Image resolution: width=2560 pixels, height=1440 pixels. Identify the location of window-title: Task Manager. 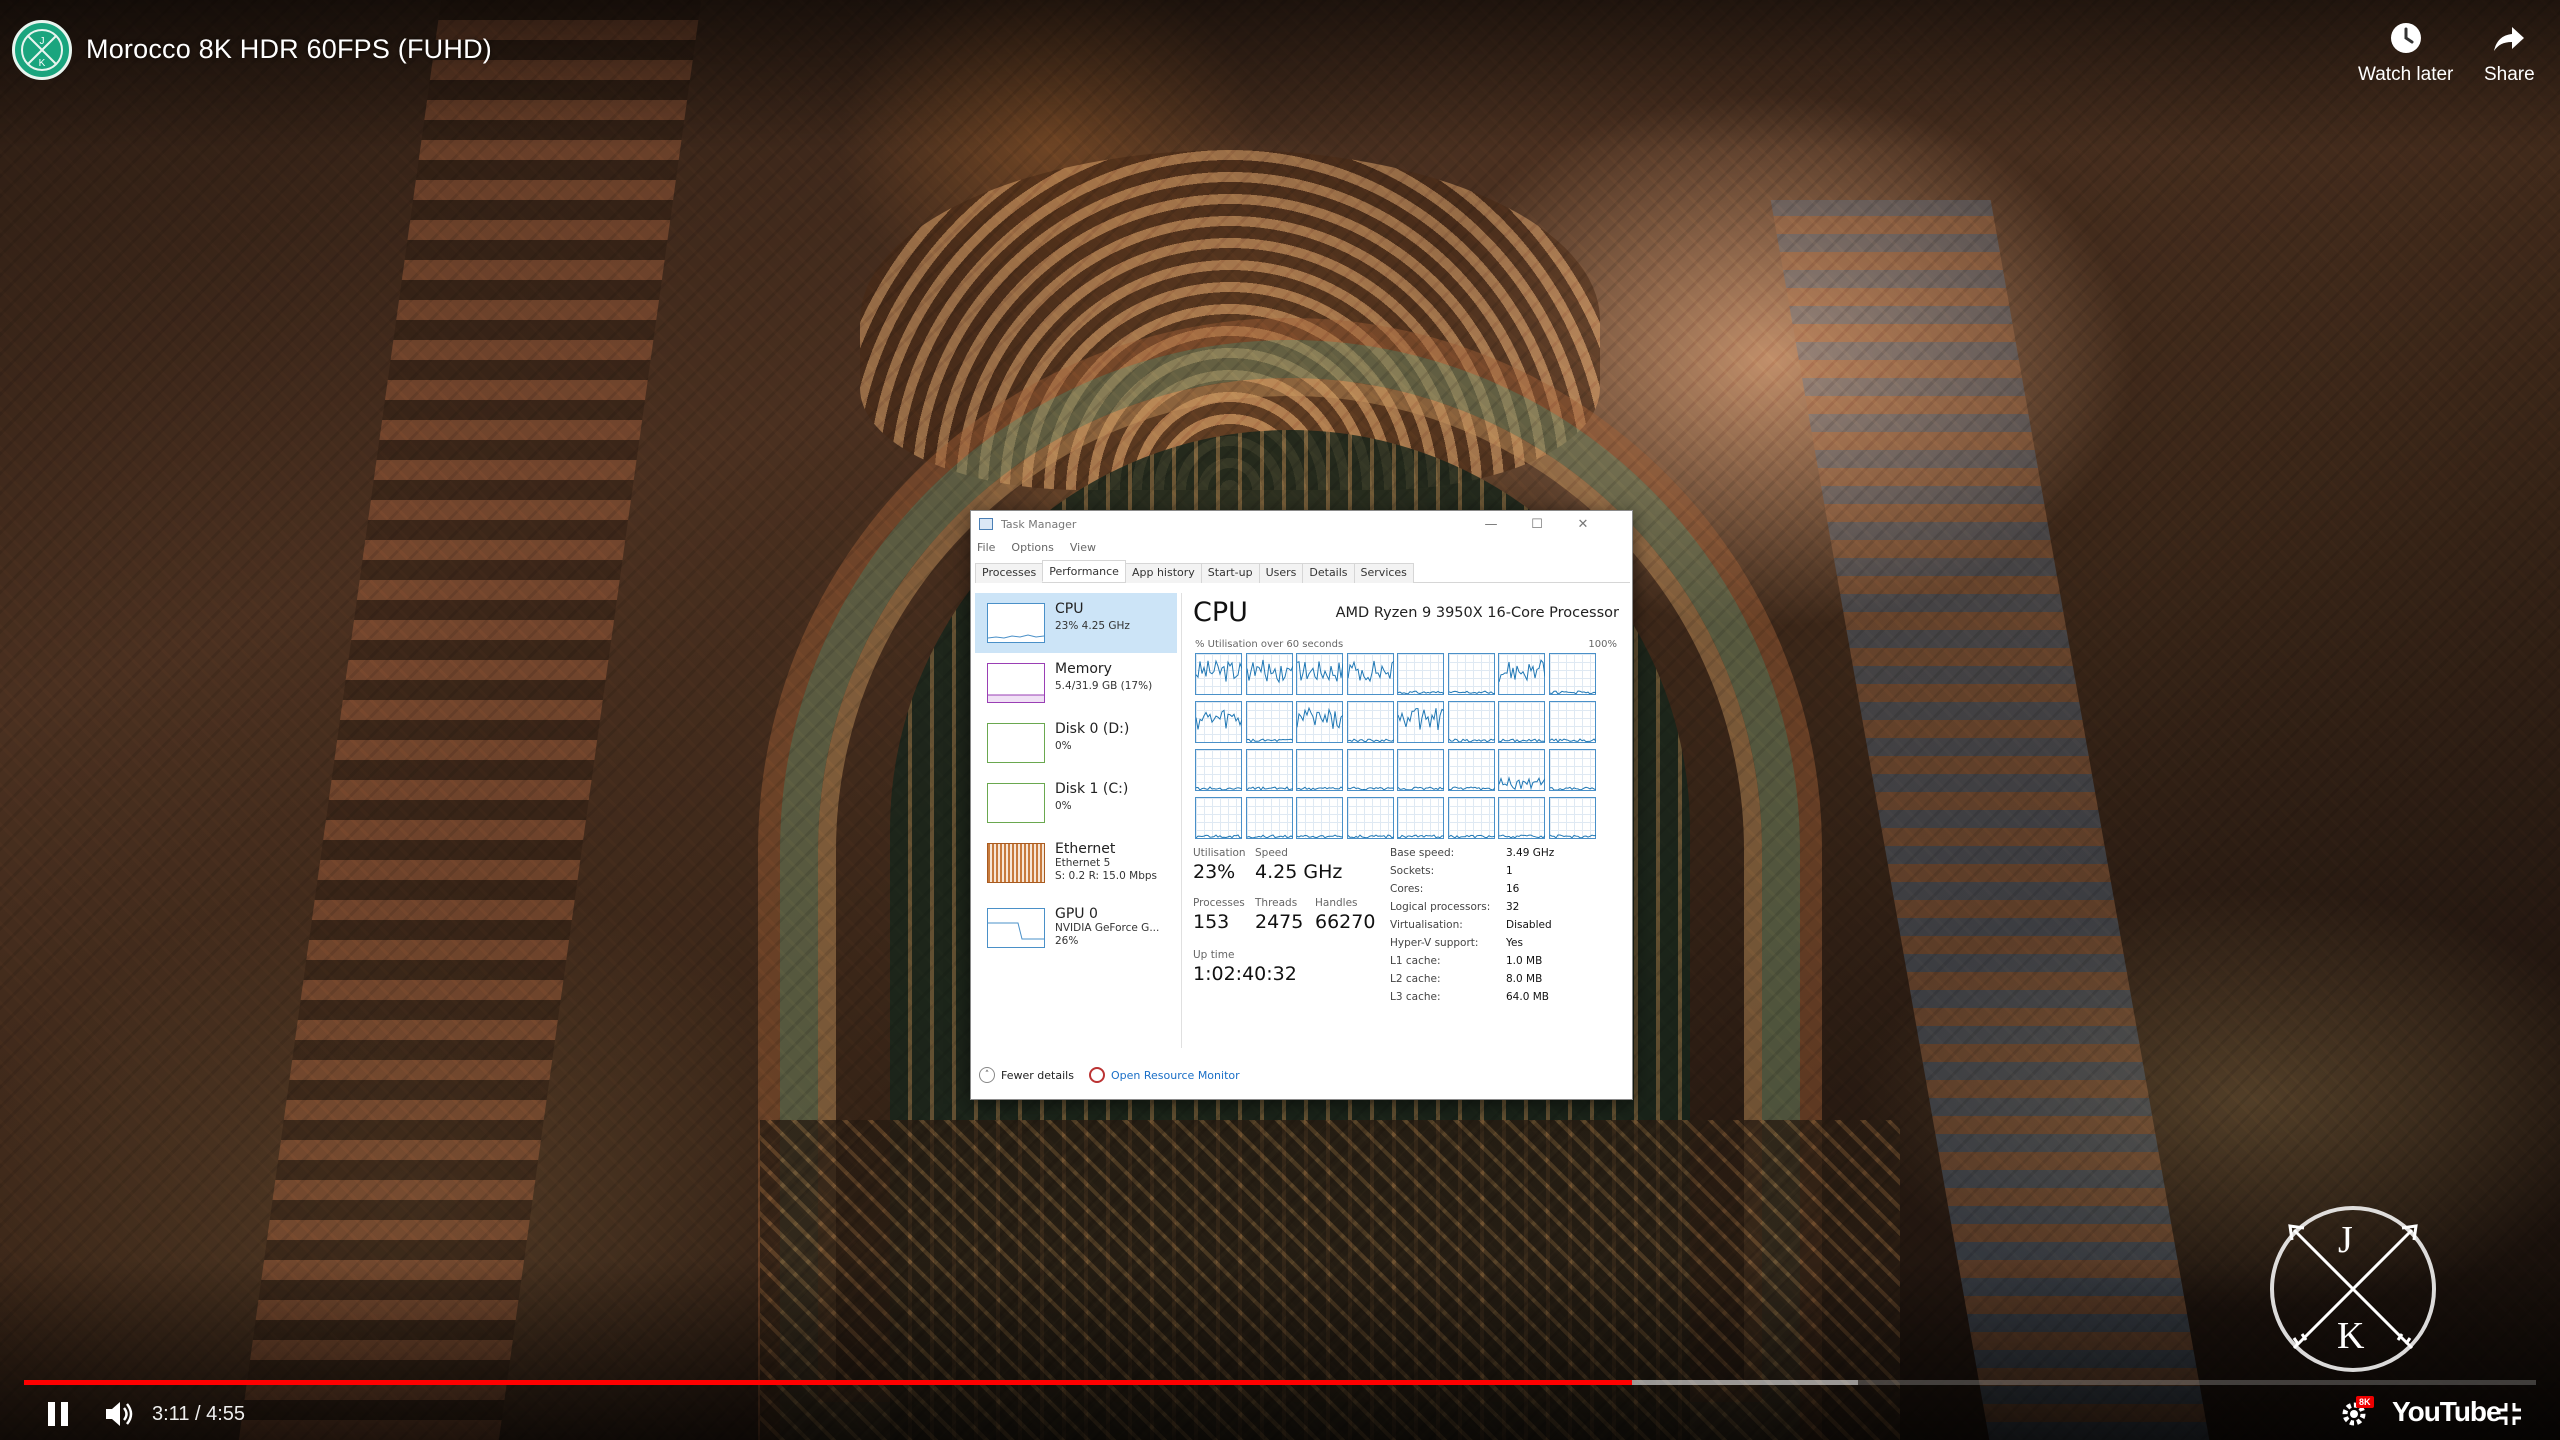
(1039, 524).